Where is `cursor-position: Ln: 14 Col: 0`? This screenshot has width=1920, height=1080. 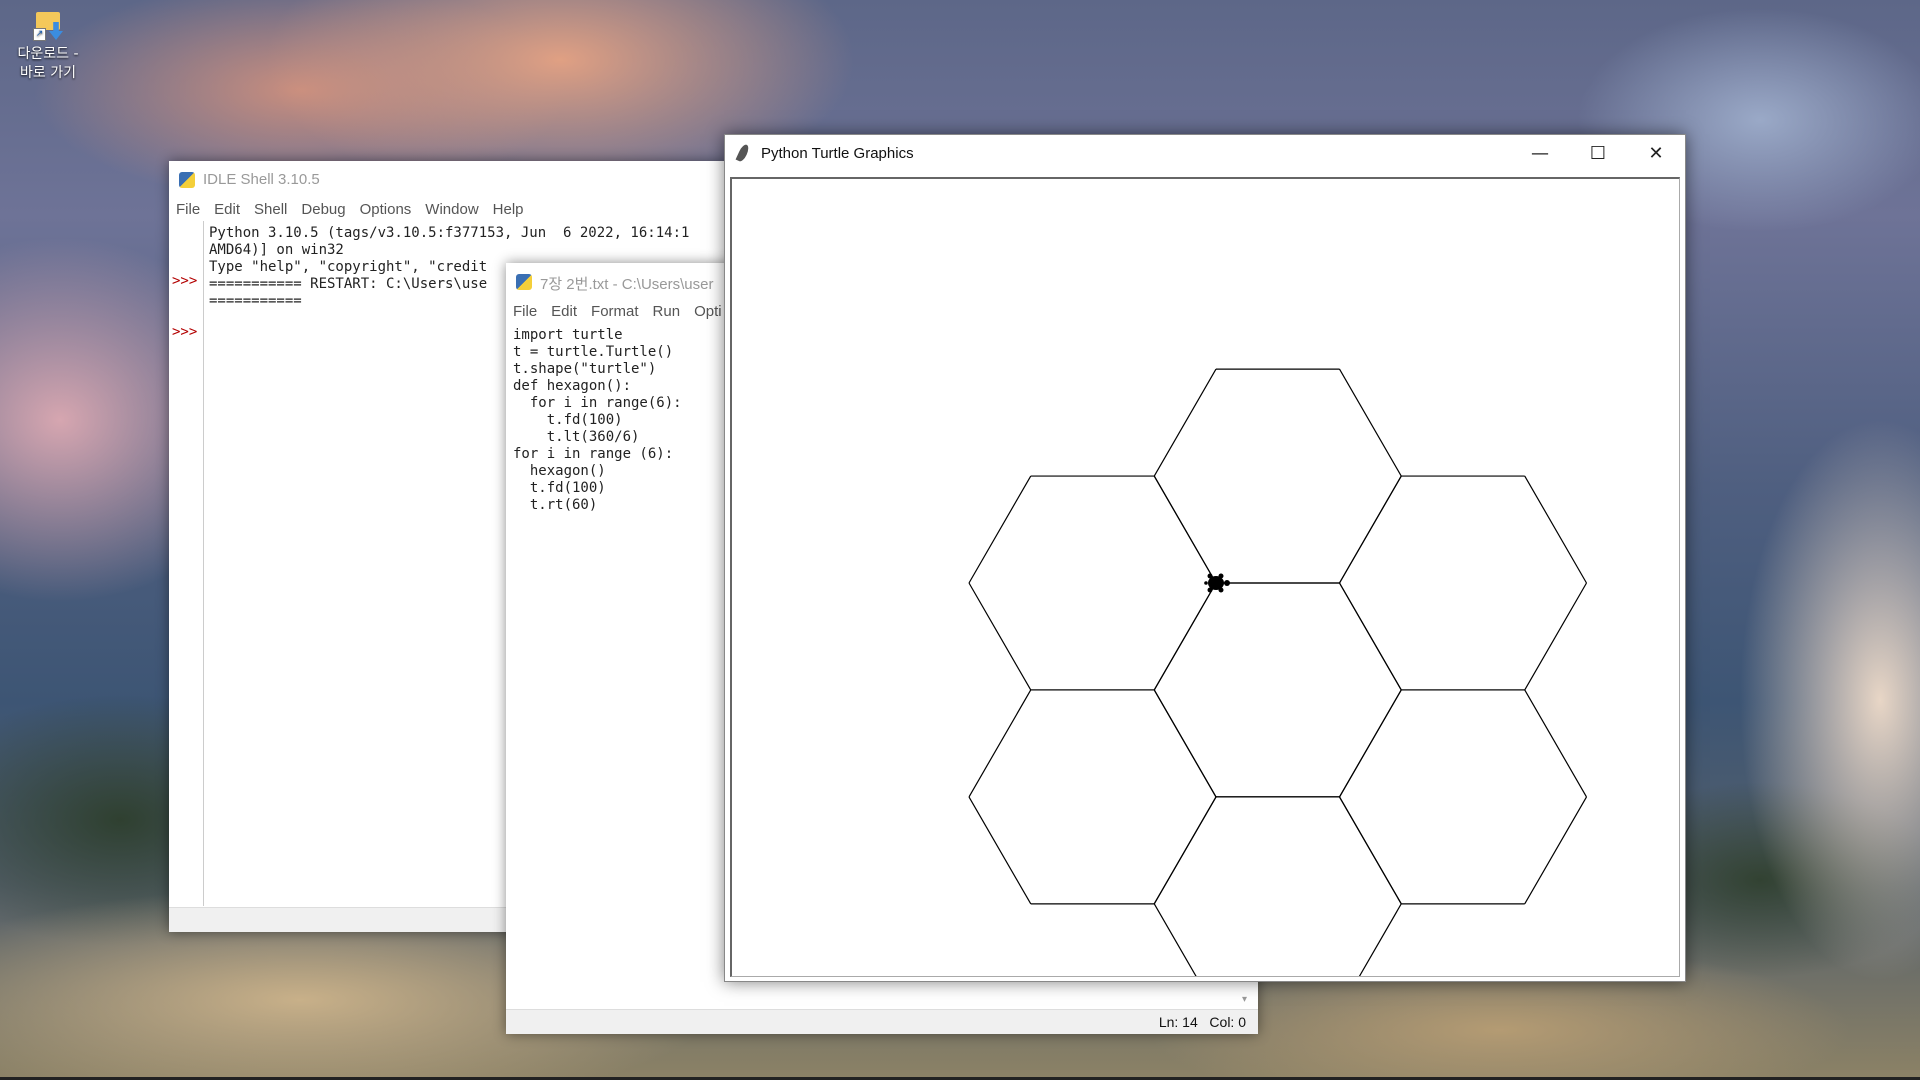 cursor-position: Ln: 14 Col: 0 is located at coordinates (1202, 1022).